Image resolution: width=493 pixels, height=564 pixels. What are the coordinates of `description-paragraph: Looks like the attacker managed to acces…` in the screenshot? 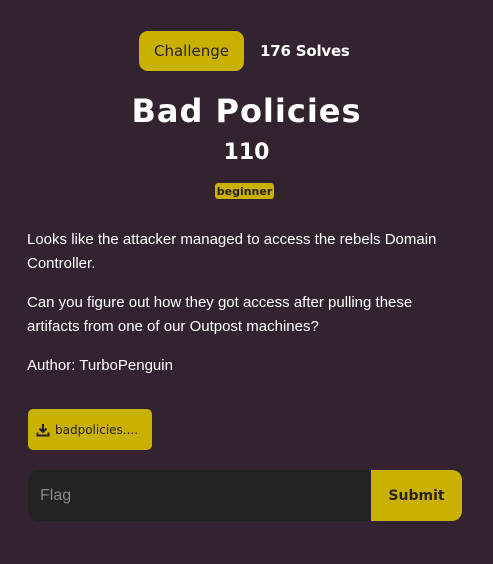 It's located at (232, 251).